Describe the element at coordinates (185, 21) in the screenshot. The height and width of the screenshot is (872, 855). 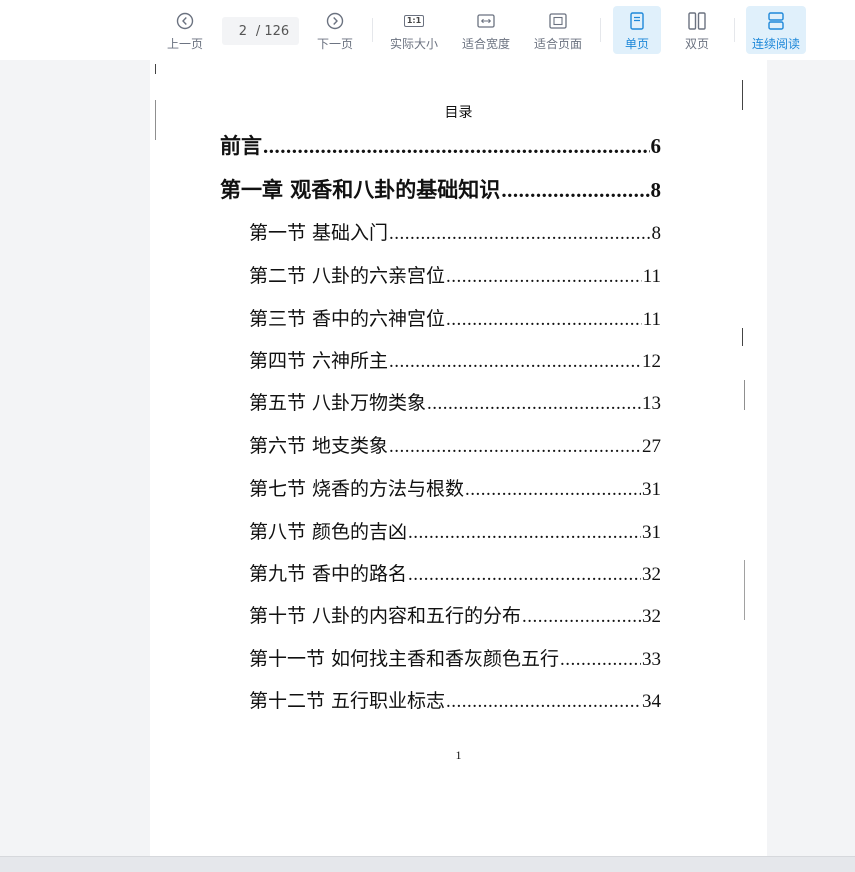
I see `chevron-left-circle-icon` at that location.